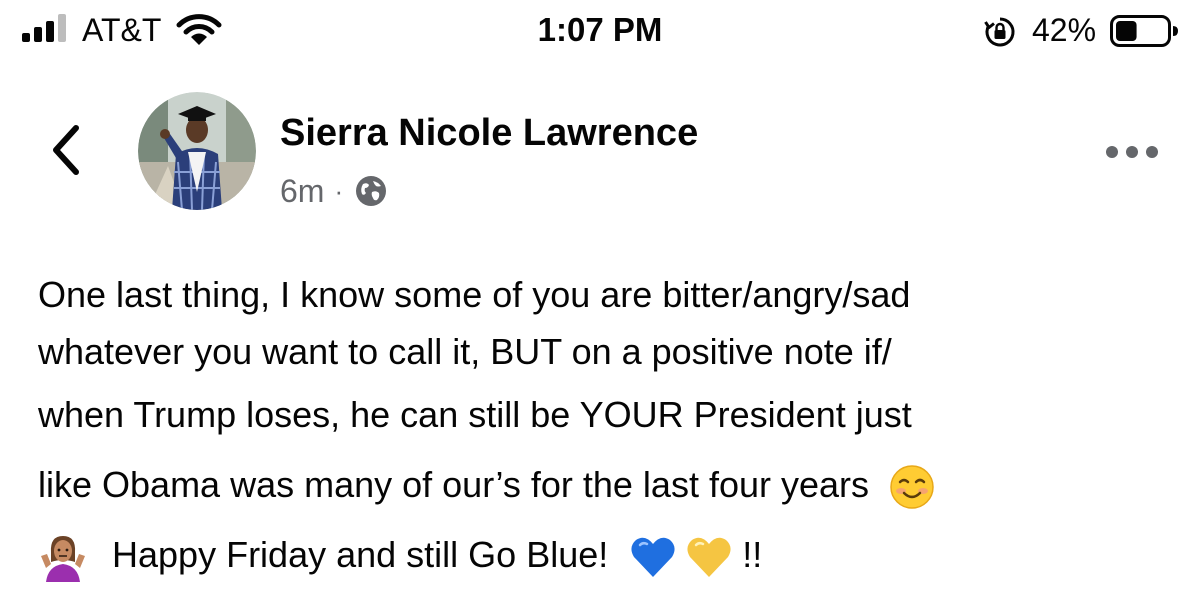 The image size is (1200, 608). Describe the element at coordinates (1144, 31) in the screenshot. I see `battery-icon` at that location.